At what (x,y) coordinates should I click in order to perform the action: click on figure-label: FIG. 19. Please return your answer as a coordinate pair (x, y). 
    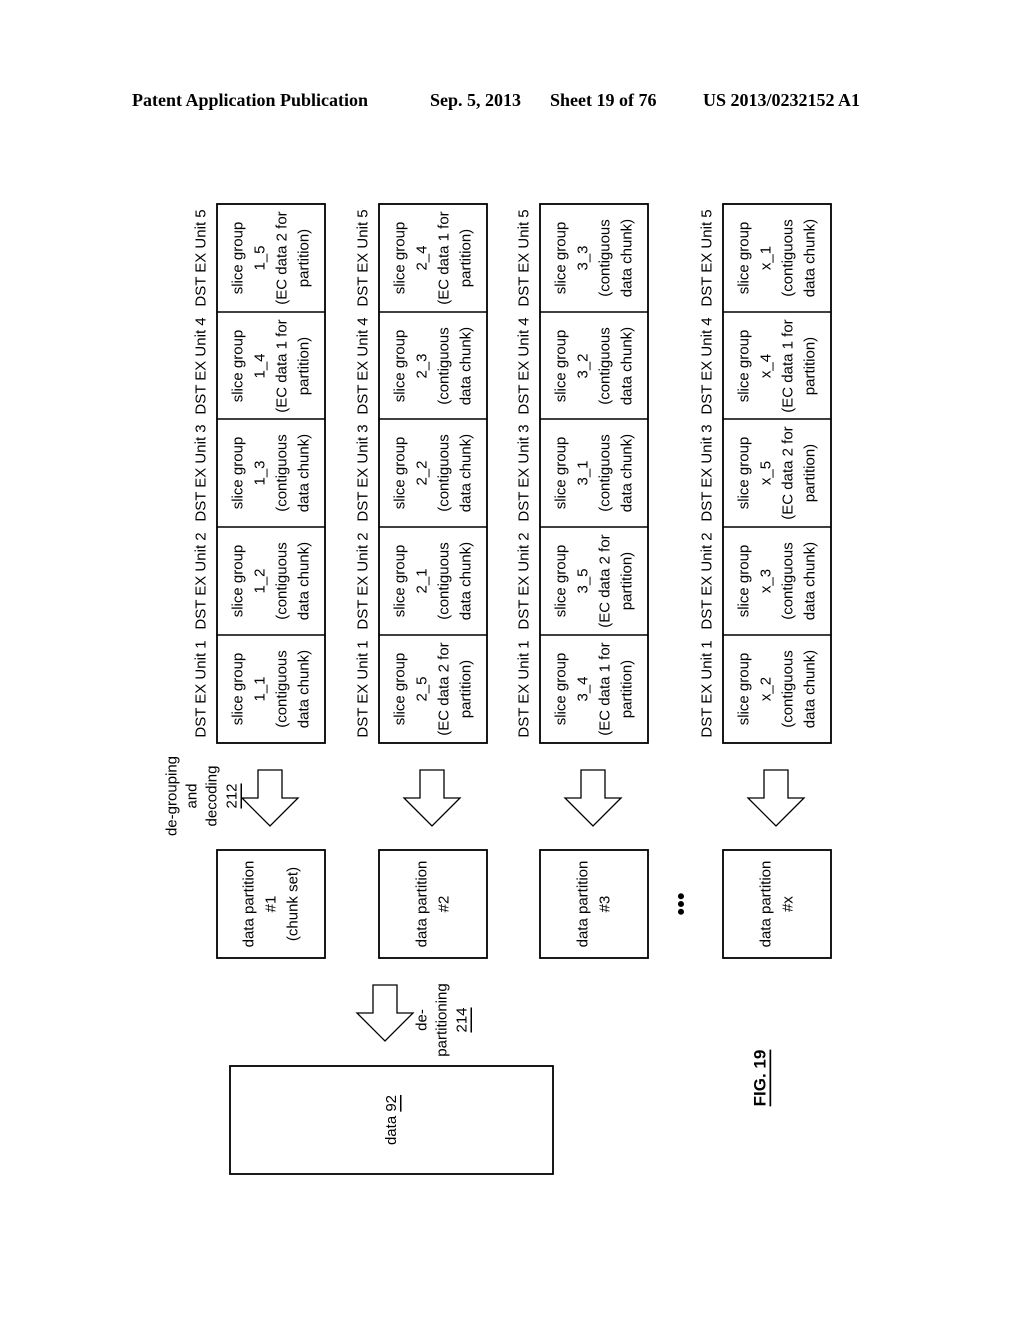
    Looking at the image, I should click on (760, 1078).